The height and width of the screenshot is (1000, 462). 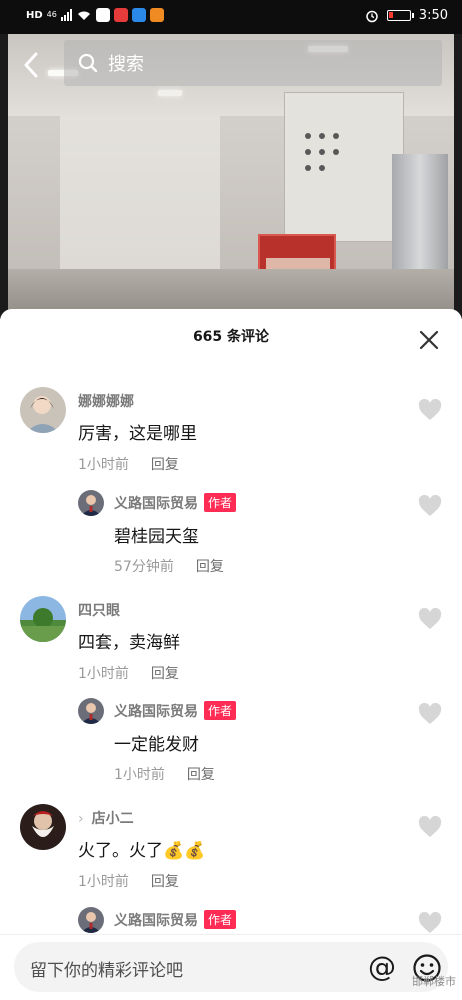 What do you see at coordinates (126, 64) in the screenshot?
I see `search-label: 搜索` at bounding box center [126, 64].